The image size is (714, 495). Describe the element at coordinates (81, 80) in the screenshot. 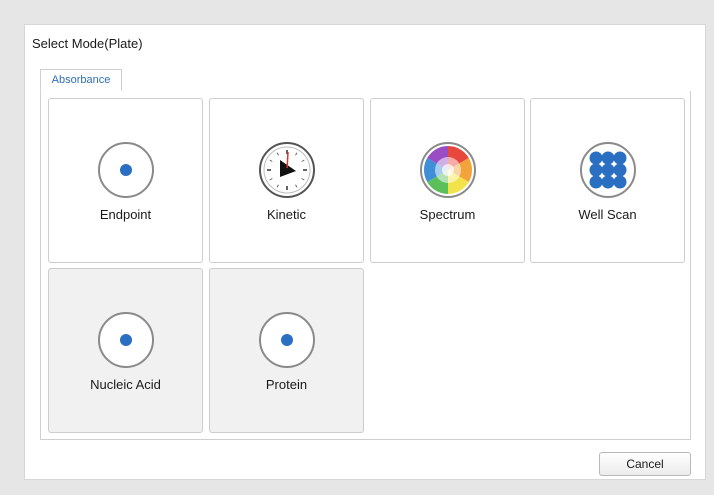

I see `tab-absorbance: Absorbance` at that location.